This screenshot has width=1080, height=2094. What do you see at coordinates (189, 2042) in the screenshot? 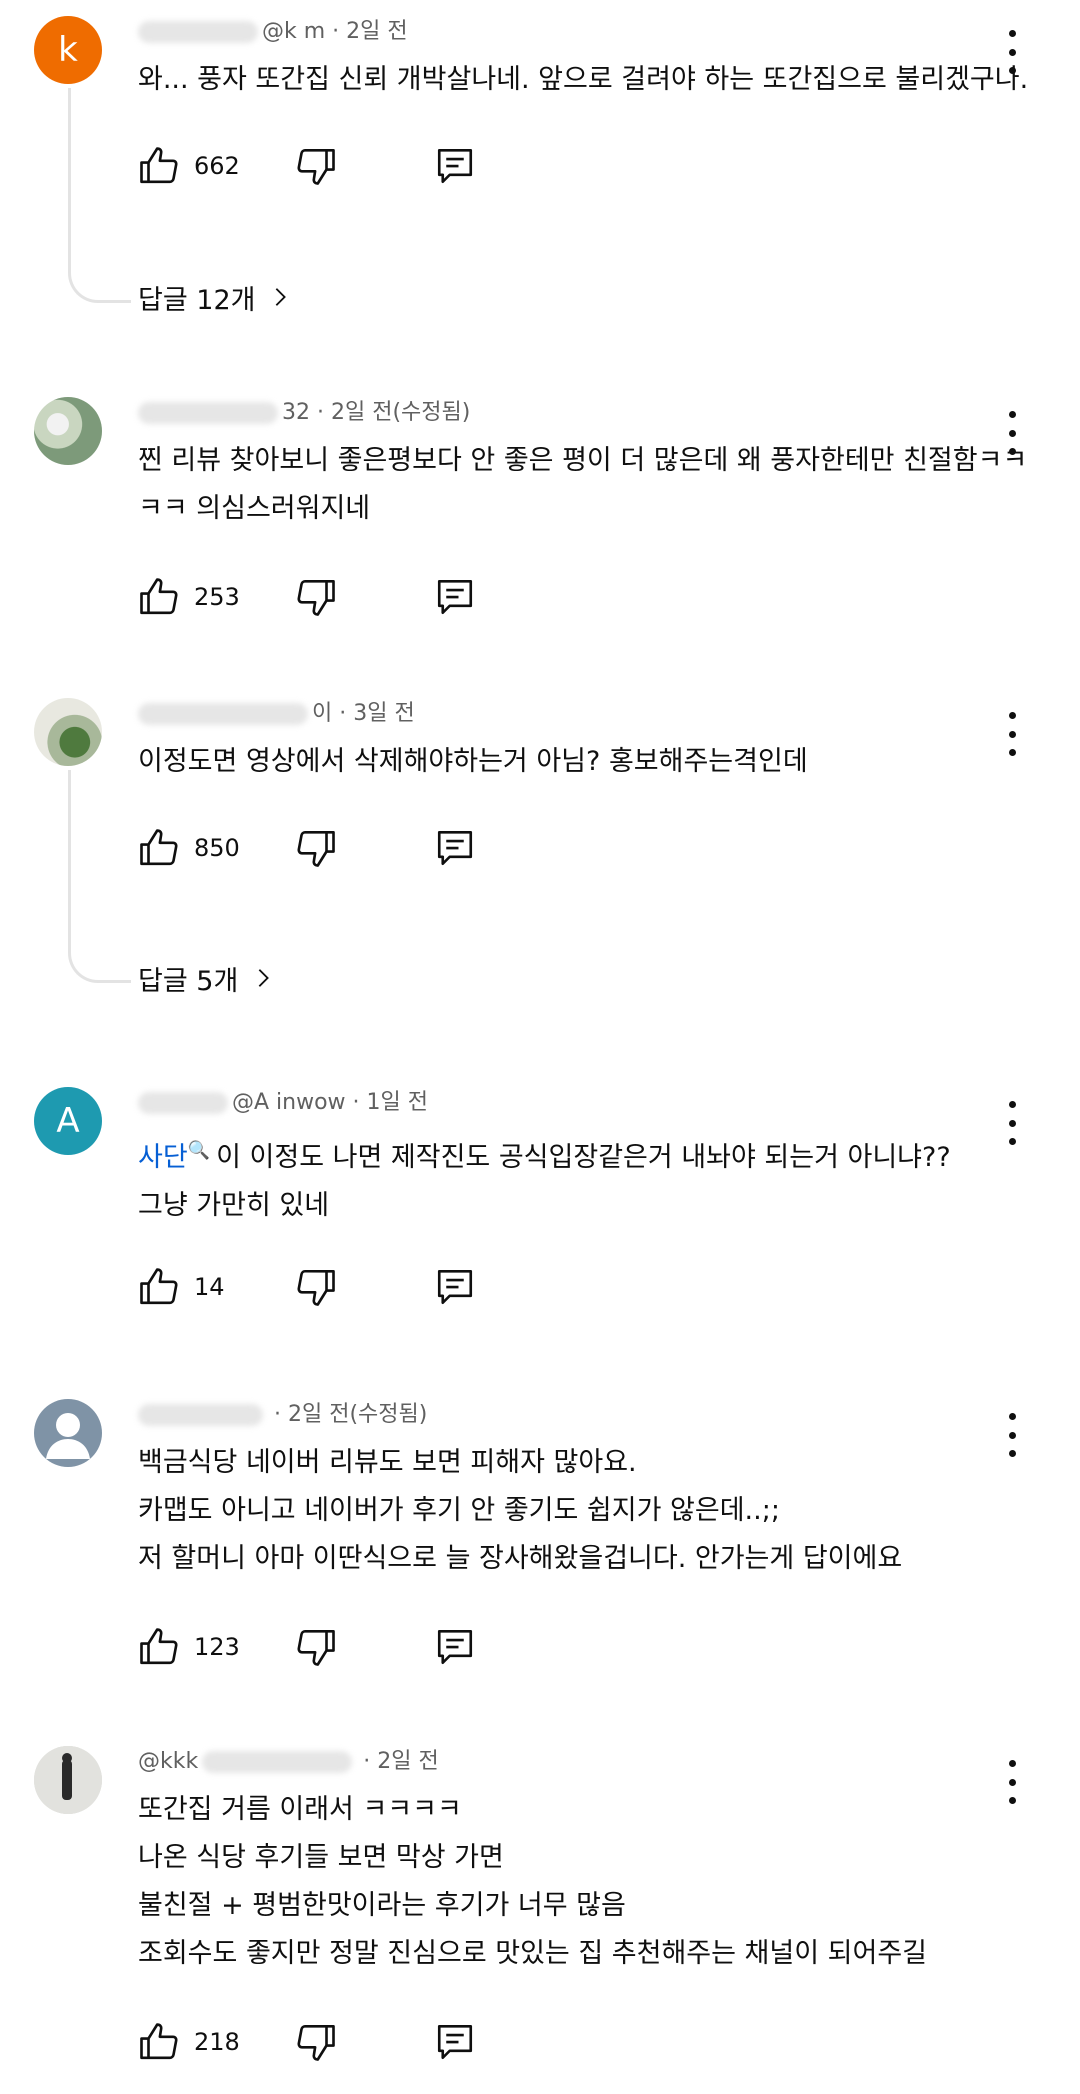
I see `like-button: 218` at bounding box center [189, 2042].